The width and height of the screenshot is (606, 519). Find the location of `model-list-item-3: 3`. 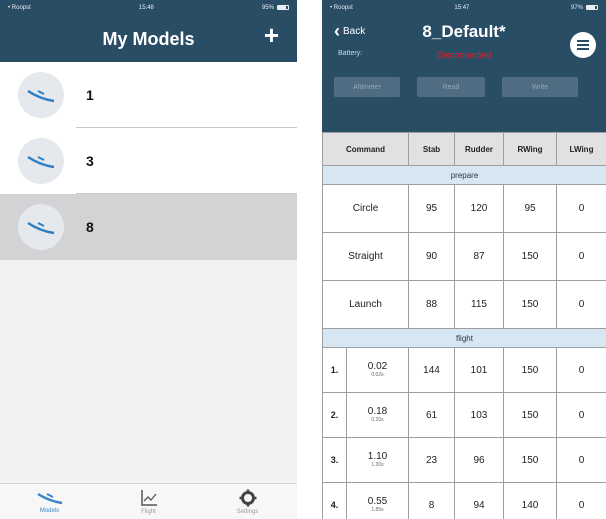

model-list-item-3: 3 is located at coordinates (148, 161).